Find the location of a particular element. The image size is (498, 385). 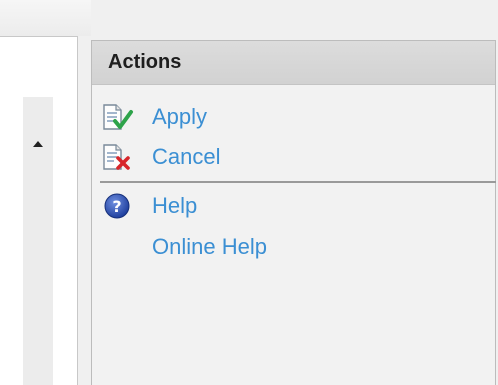

cancel-action: Cancel is located at coordinates (161, 157).